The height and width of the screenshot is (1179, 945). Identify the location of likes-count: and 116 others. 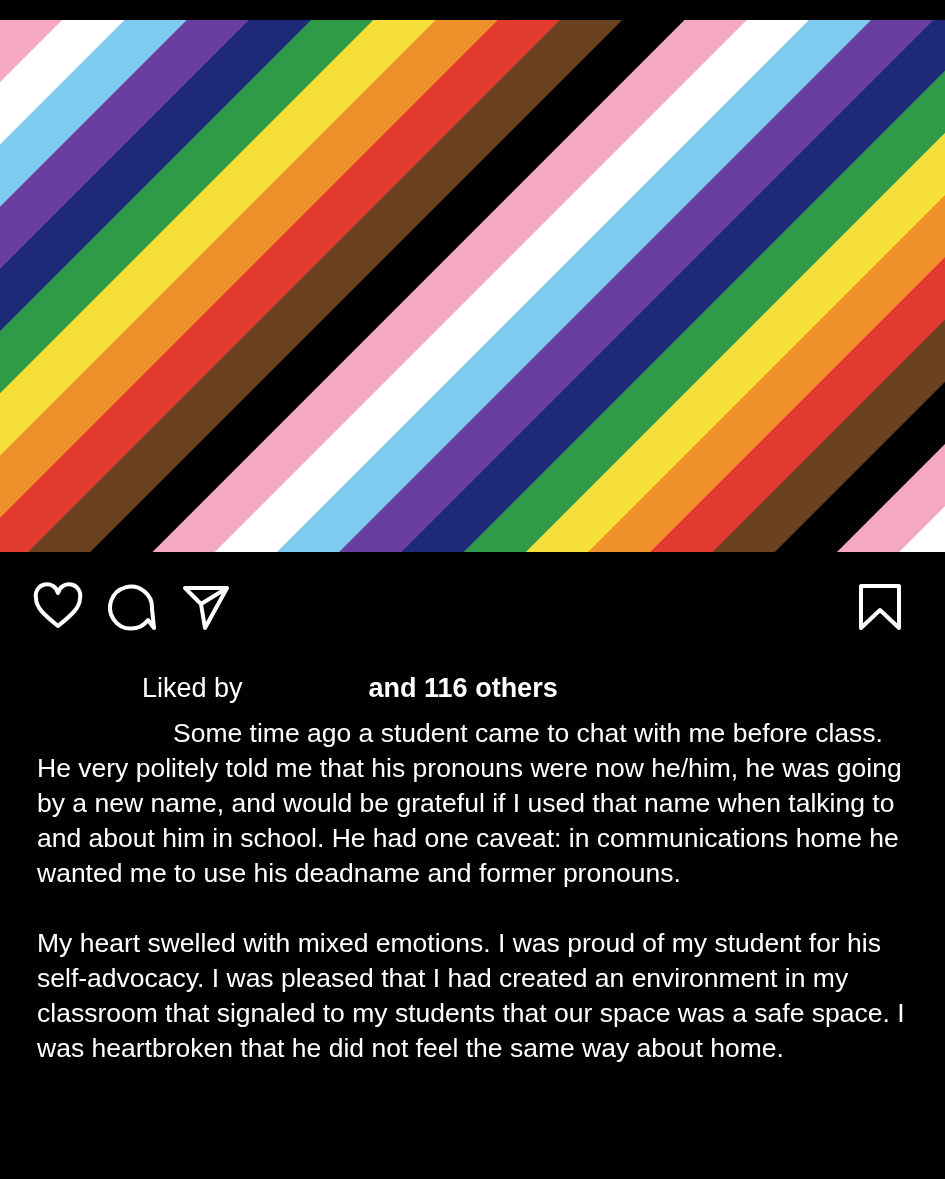
(463, 688).